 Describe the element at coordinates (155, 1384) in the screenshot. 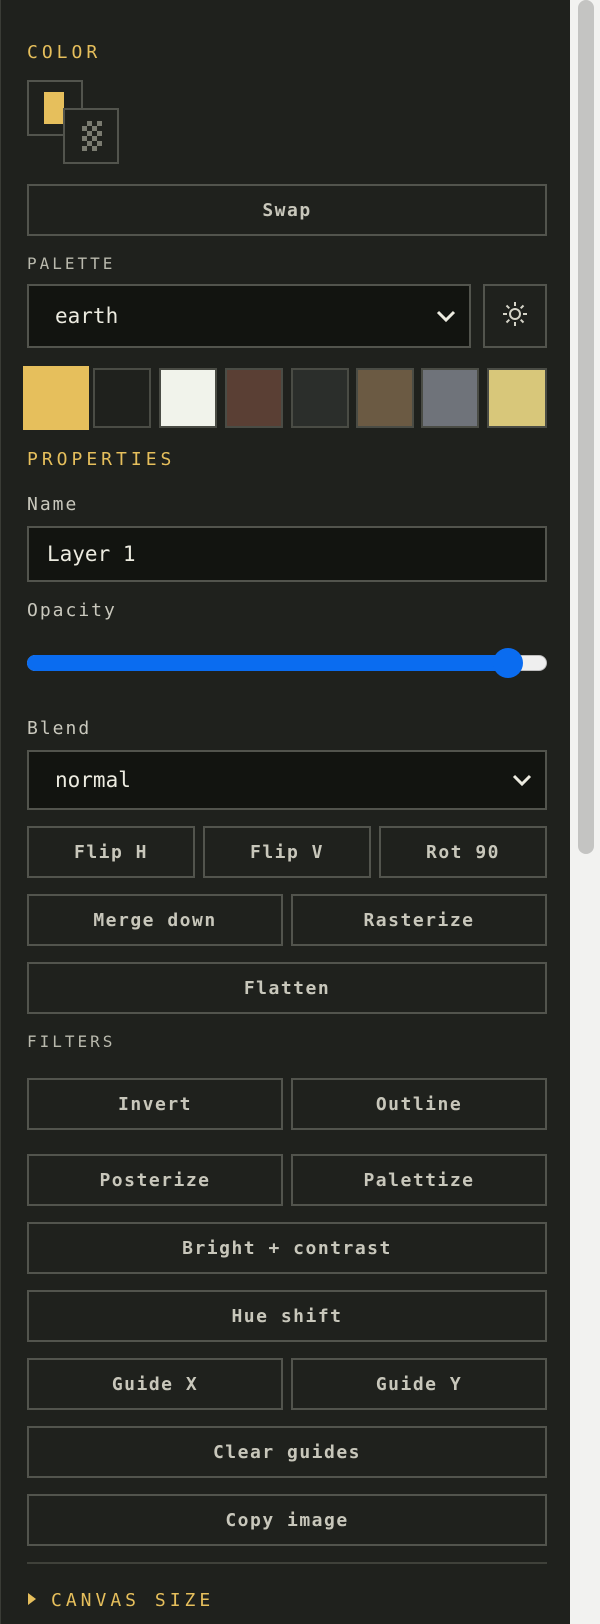

I see `guide-x-button: Guide X` at that location.